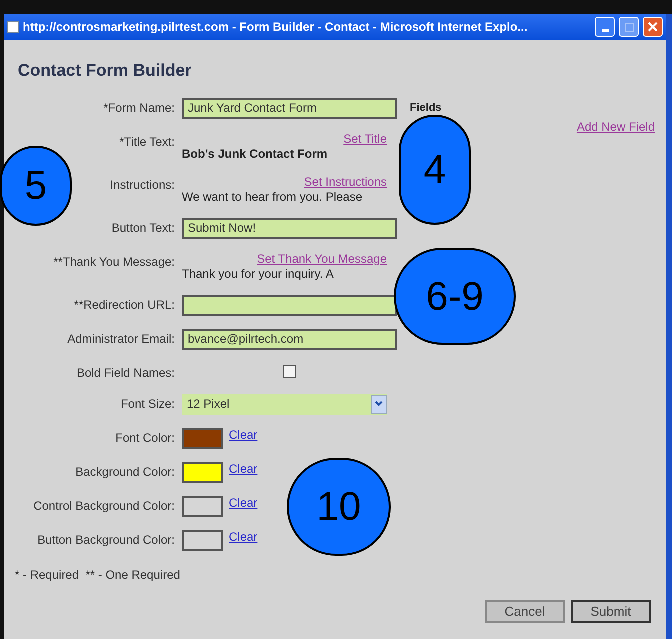 This screenshot has width=672, height=639. I want to click on checkbox, so click(289, 371).